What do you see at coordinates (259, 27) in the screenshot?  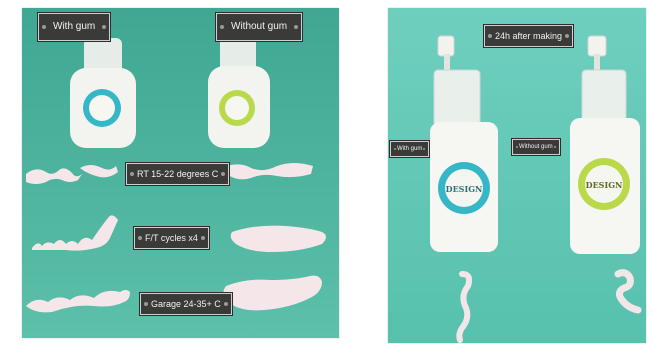 I see `label-without-gum: Without gum` at bounding box center [259, 27].